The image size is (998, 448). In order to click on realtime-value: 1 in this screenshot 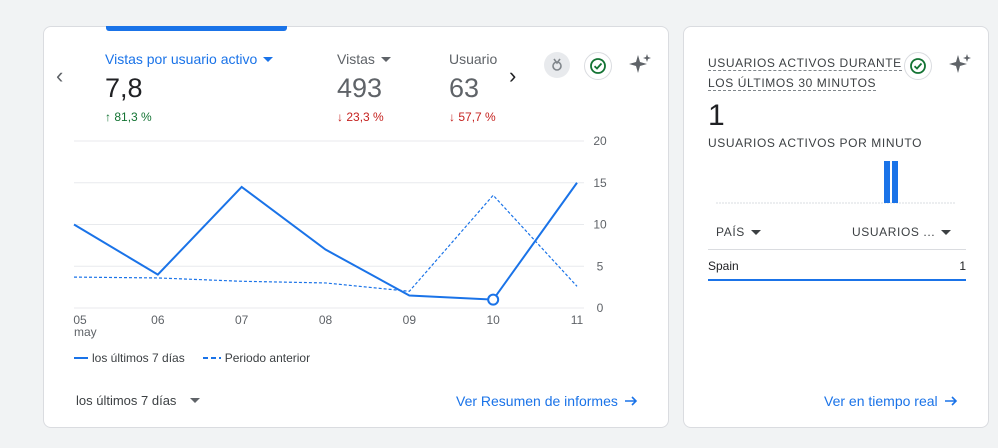, I will do `click(716, 115)`.